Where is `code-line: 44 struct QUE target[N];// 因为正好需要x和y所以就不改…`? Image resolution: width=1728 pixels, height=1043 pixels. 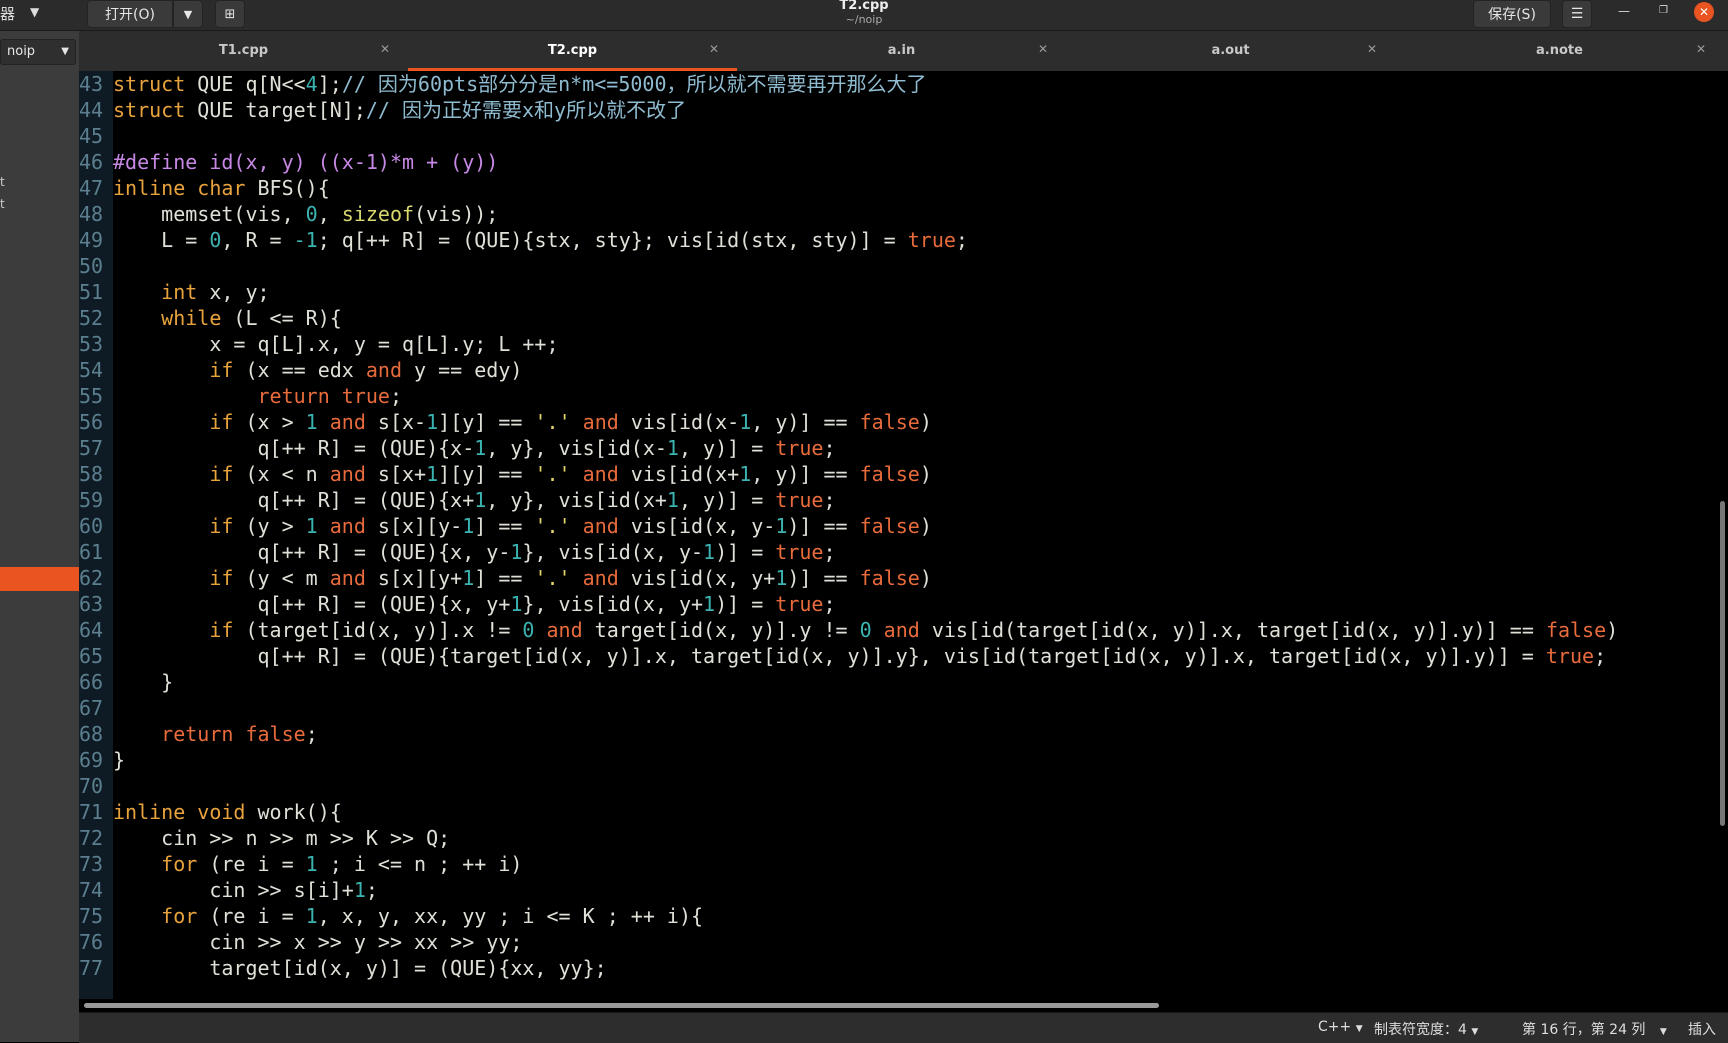
code-line: 44 struct QUE target[N];// 因为正好需要x和y所以就不改… is located at coordinates (382, 110).